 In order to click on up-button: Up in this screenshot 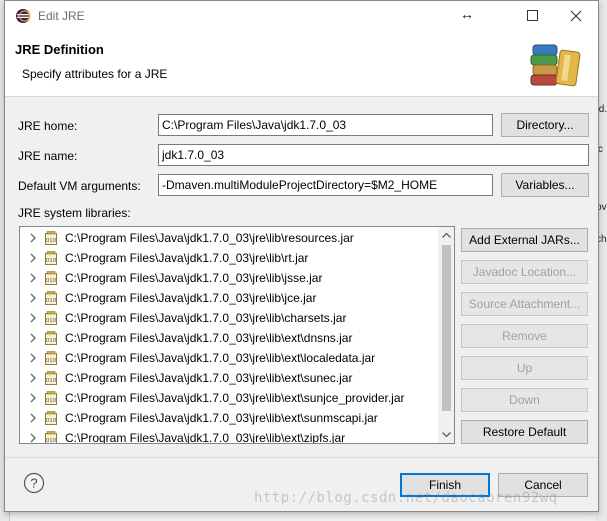, I will do `click(524, 368)`.